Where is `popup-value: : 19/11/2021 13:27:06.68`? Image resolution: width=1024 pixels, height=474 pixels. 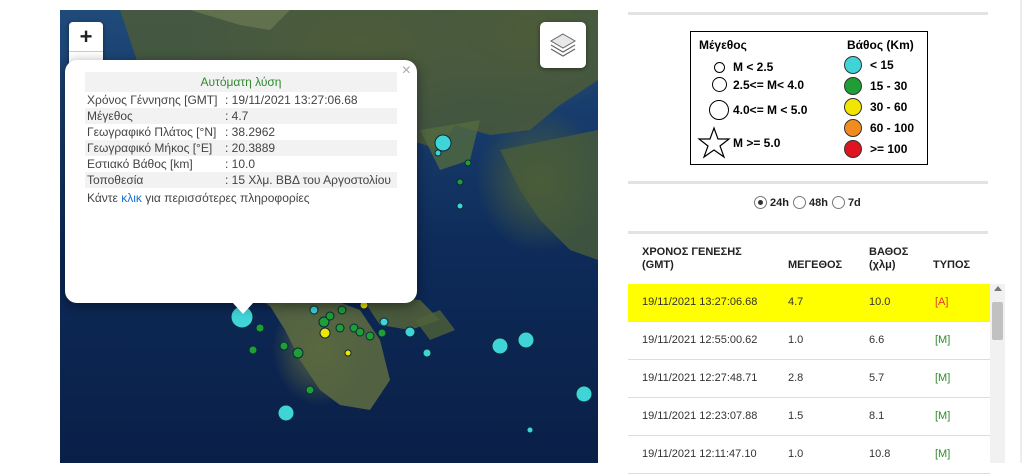 popup-value: : 19/11/2021 13:27:06.68 is located at coordinates (291, 100).